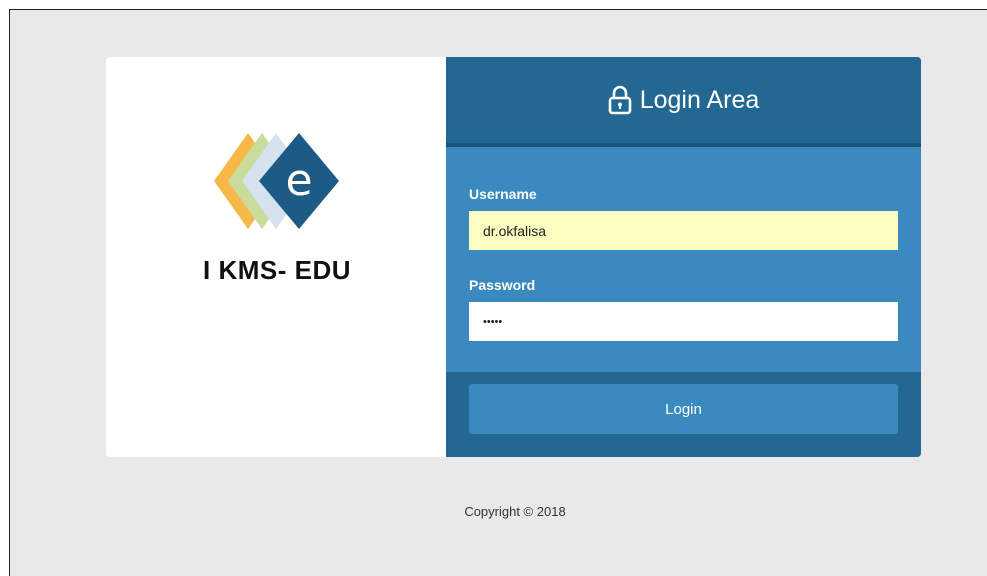 The image size is (987, 576). I want to click on password-input, so click(683, 321).